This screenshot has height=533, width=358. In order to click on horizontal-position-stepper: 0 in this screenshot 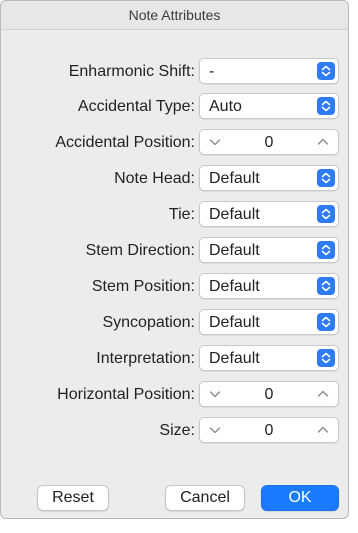, I will do `click(269, 394)`.